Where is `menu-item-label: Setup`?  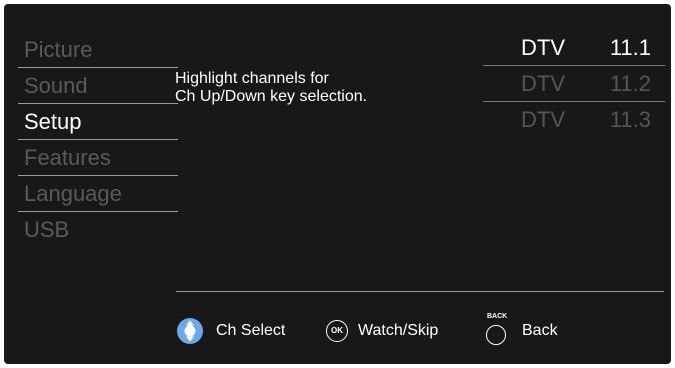 menu-item-label: Setup is located at coordinates (53, 121).